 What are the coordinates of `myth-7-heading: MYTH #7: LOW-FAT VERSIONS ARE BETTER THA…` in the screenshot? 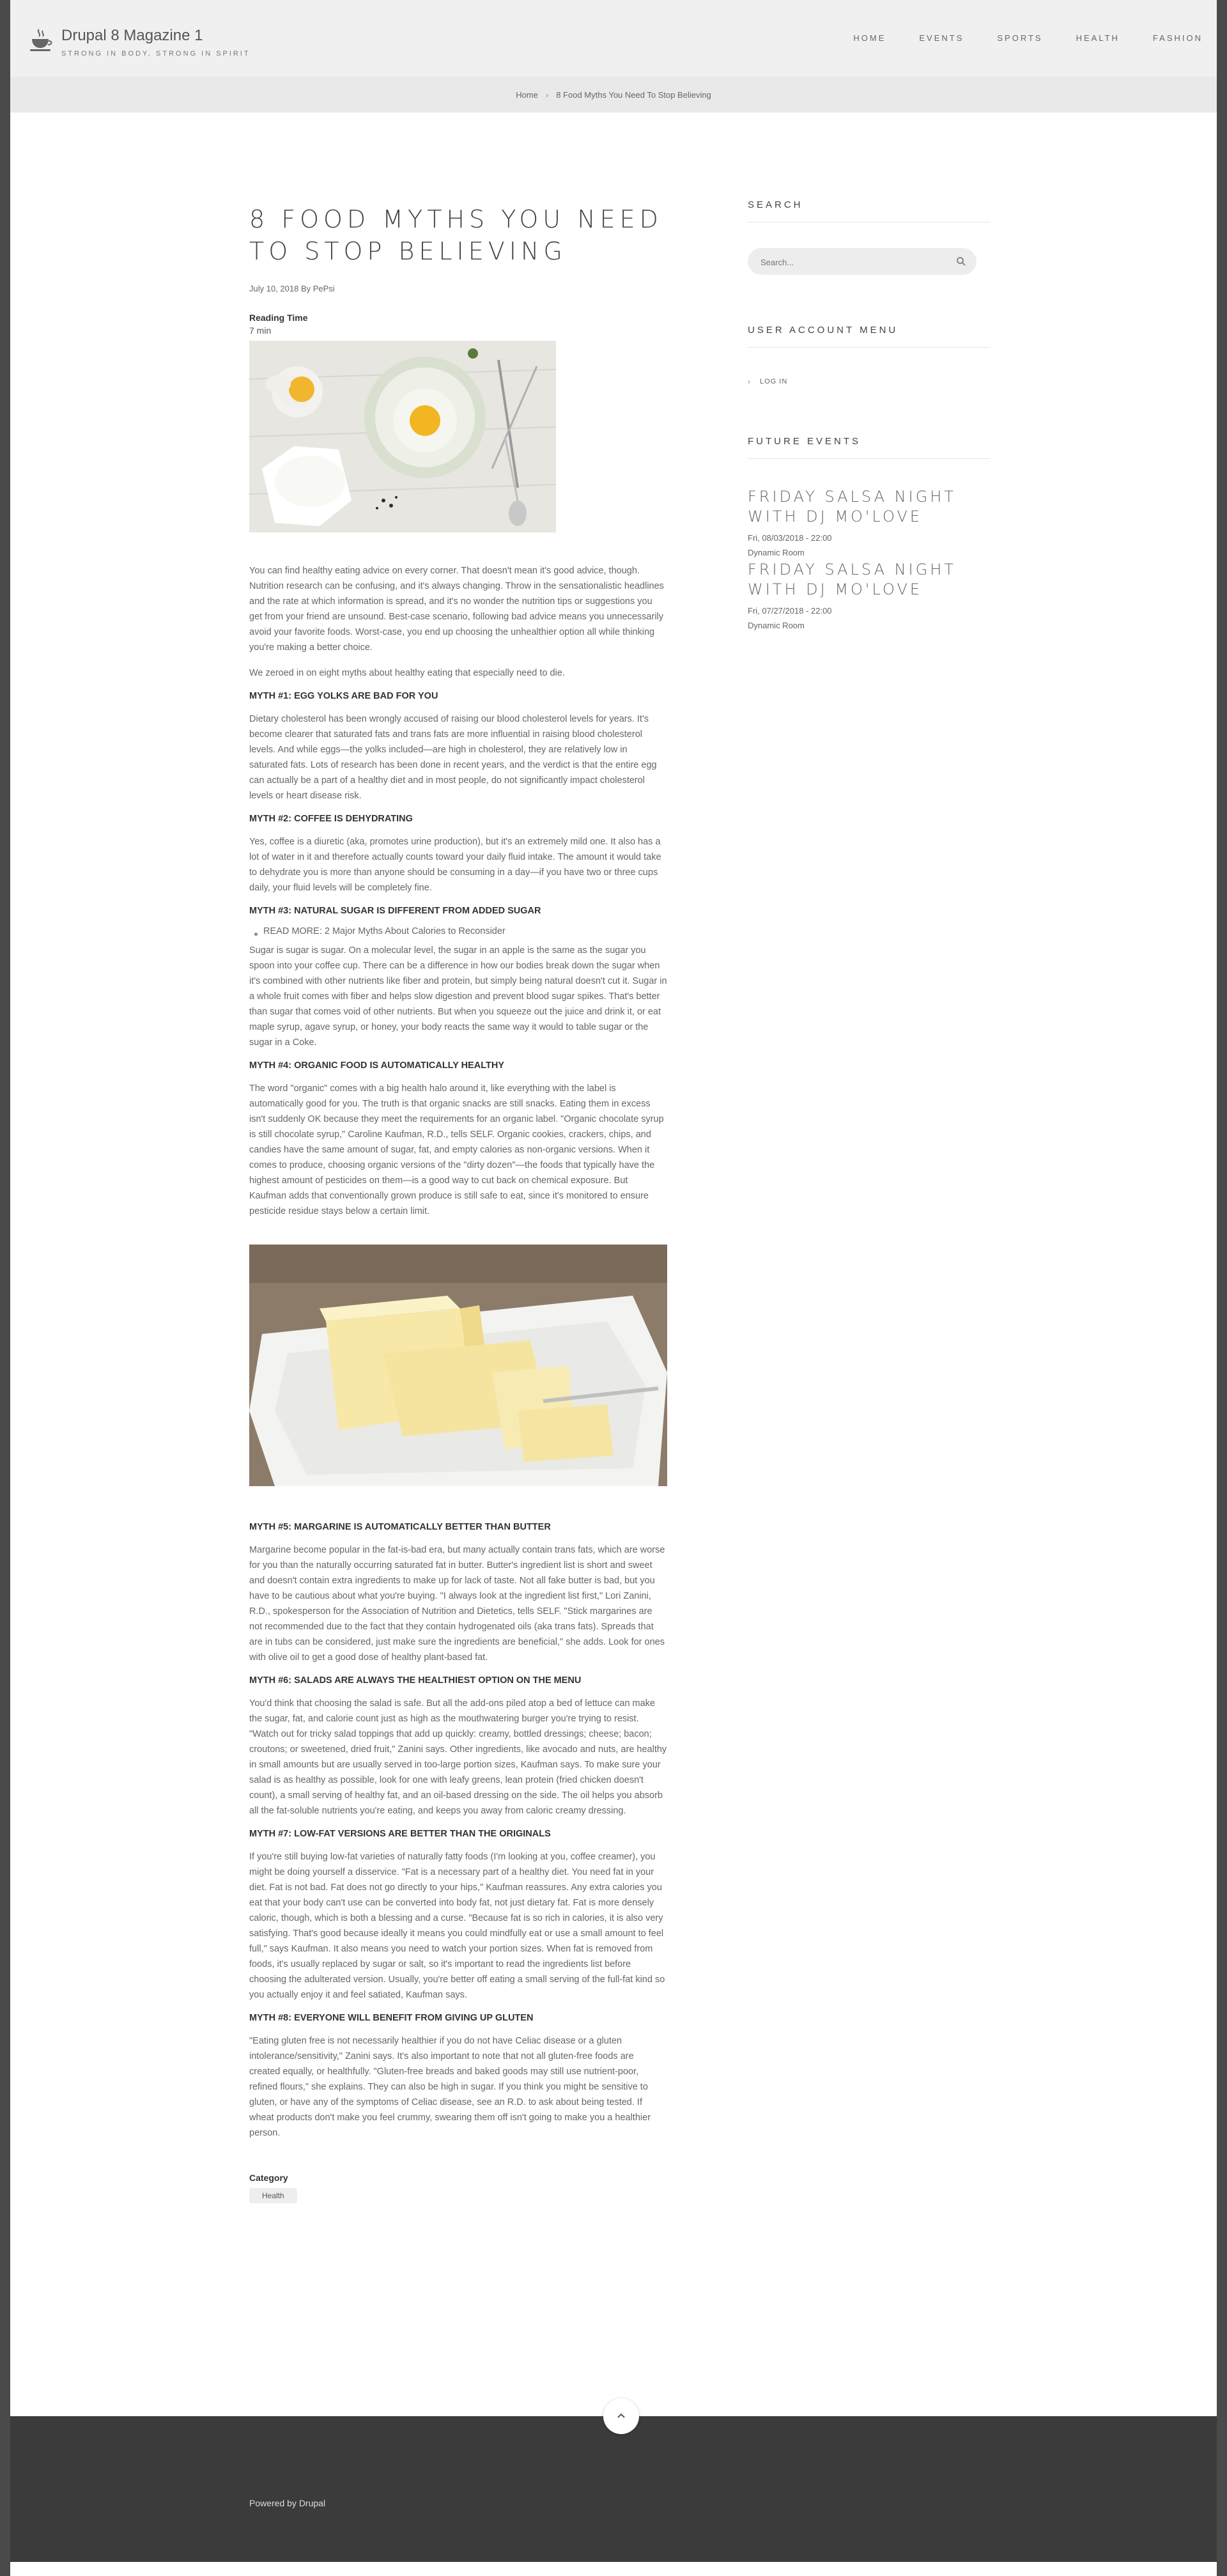 It's located at (400, 1834).